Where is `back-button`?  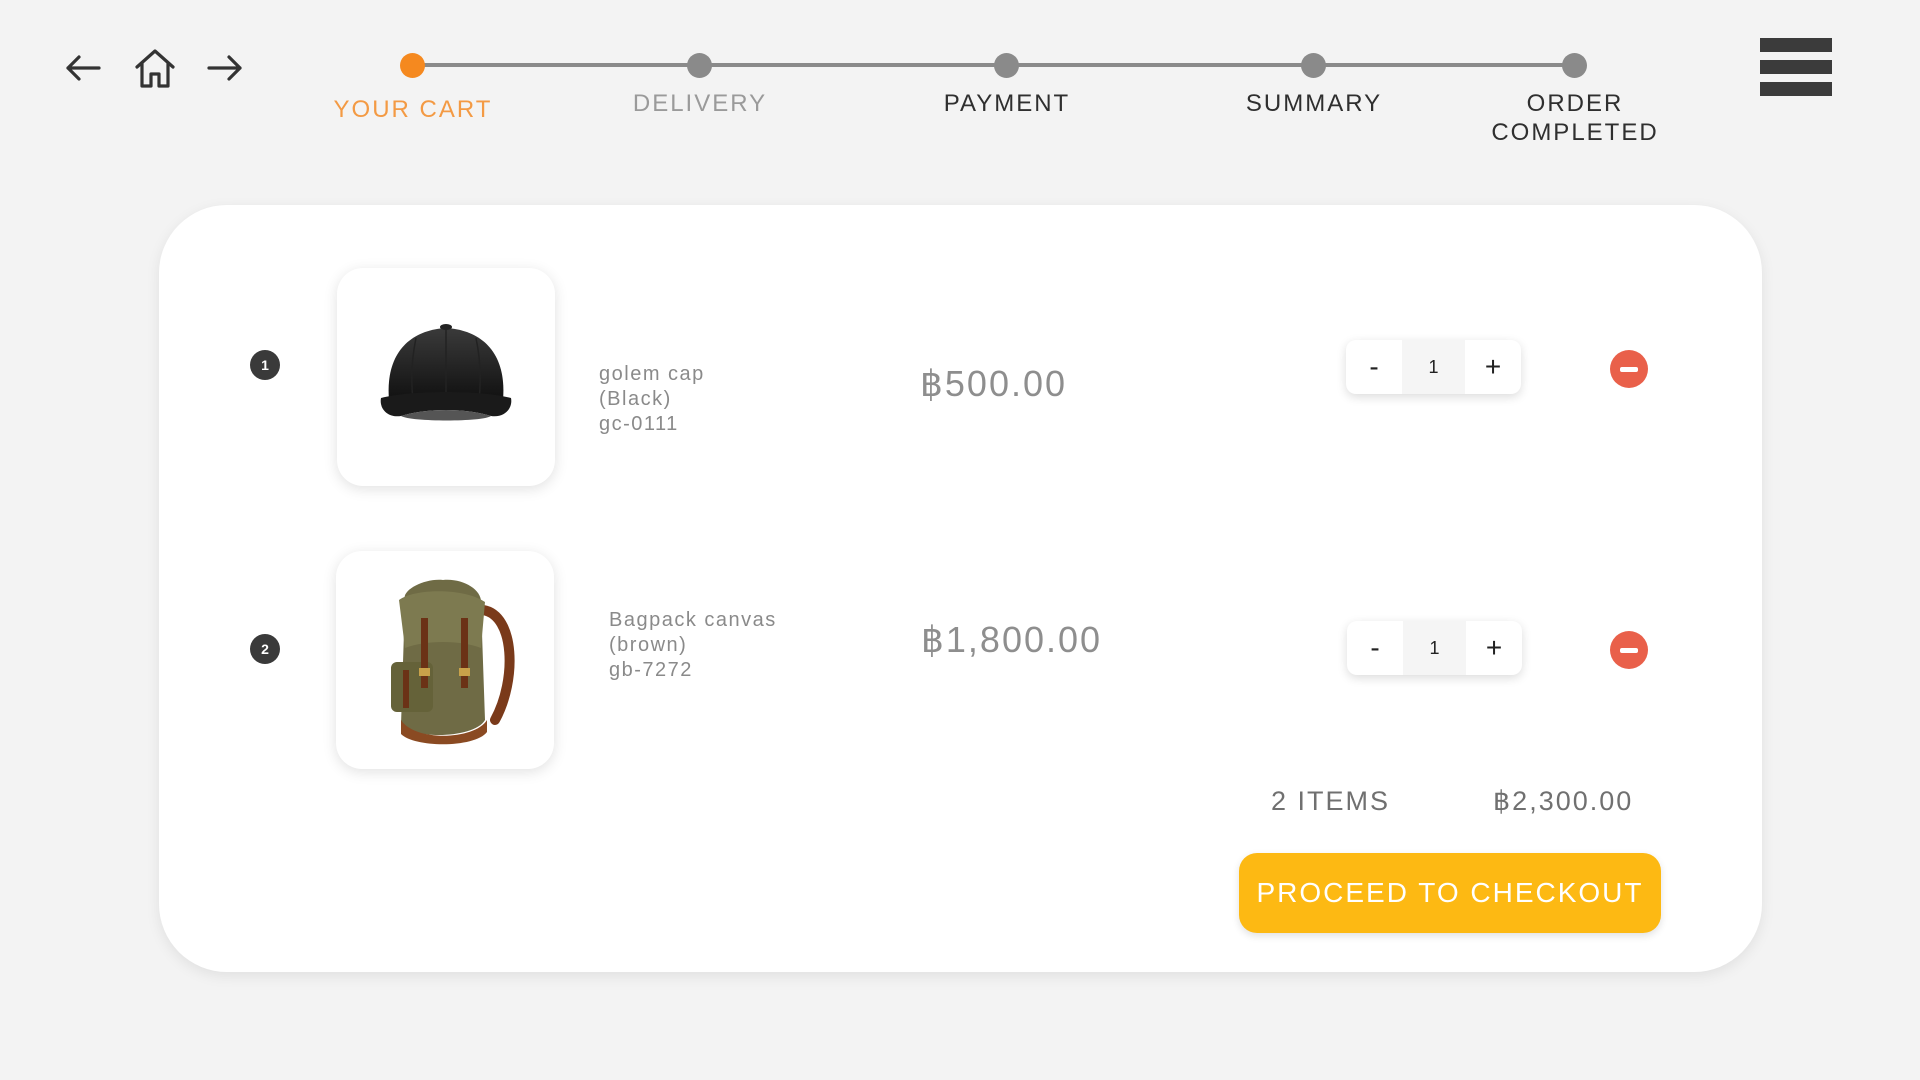
back-button is located at coordinates (83, 68).